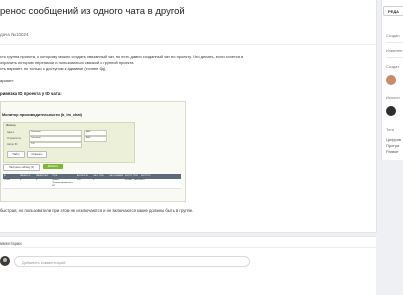 The height and width of the screenshot is (295, 403). Describe the element at coordinates (390, 129) in the screenshot. I see `tags-label: Теги` at that location.